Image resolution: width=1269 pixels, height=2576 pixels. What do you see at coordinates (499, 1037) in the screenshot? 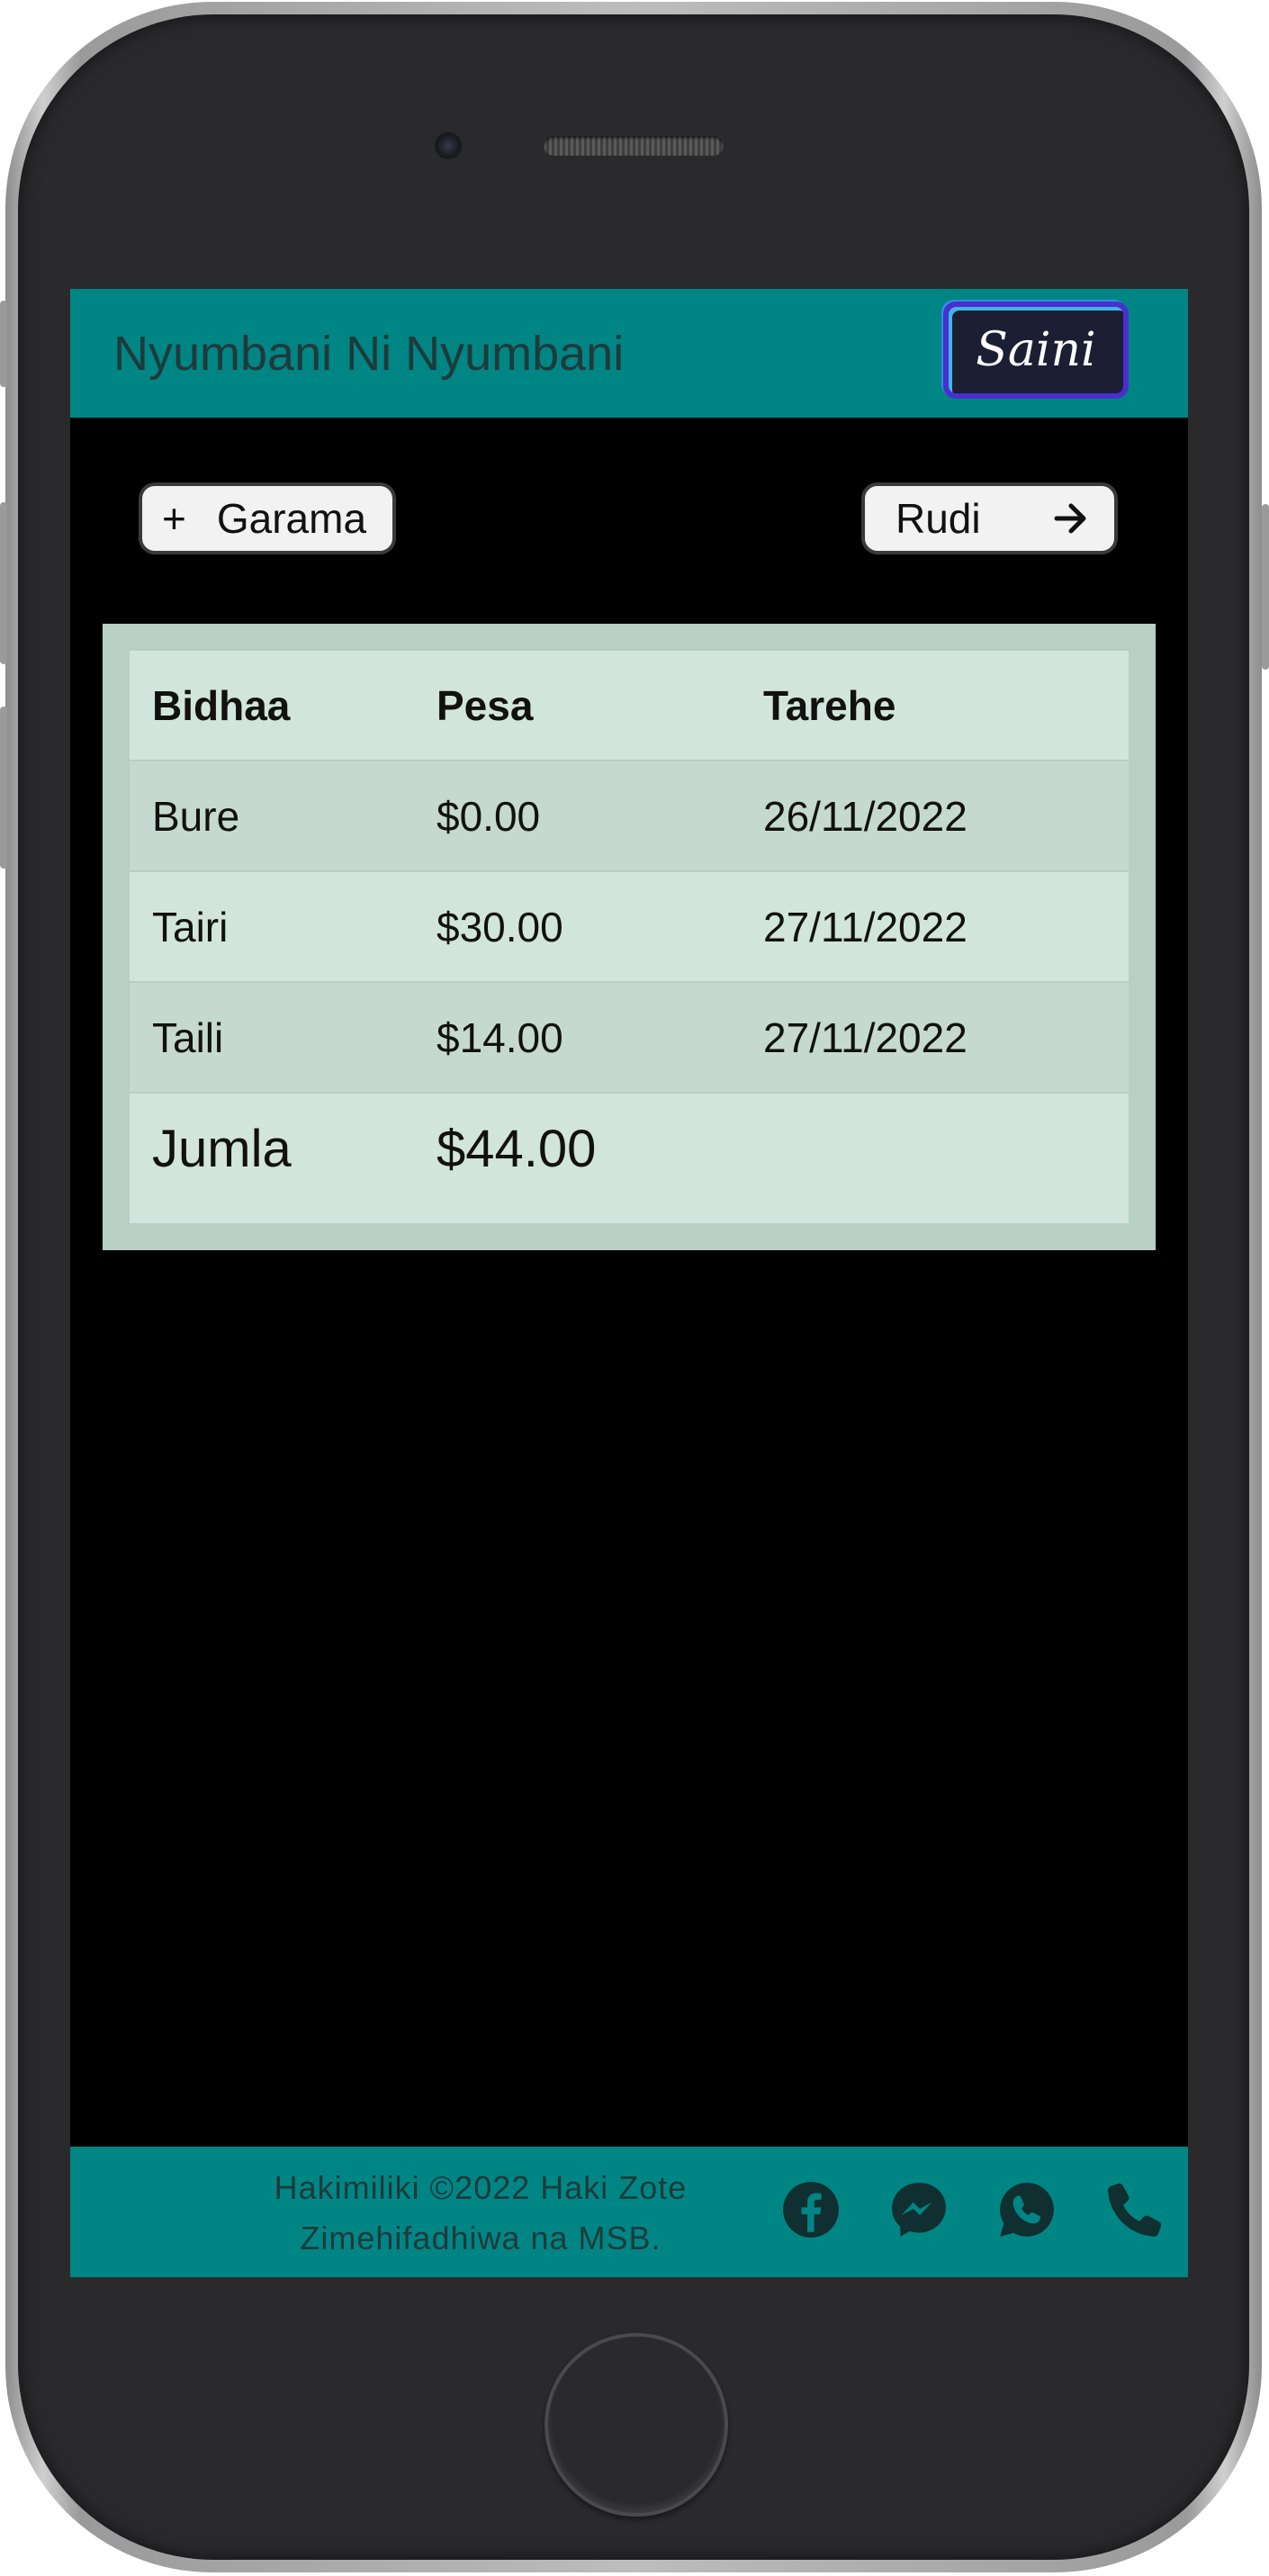
I see `amount-cell: $14.00` at bounding box center [499, 1037].